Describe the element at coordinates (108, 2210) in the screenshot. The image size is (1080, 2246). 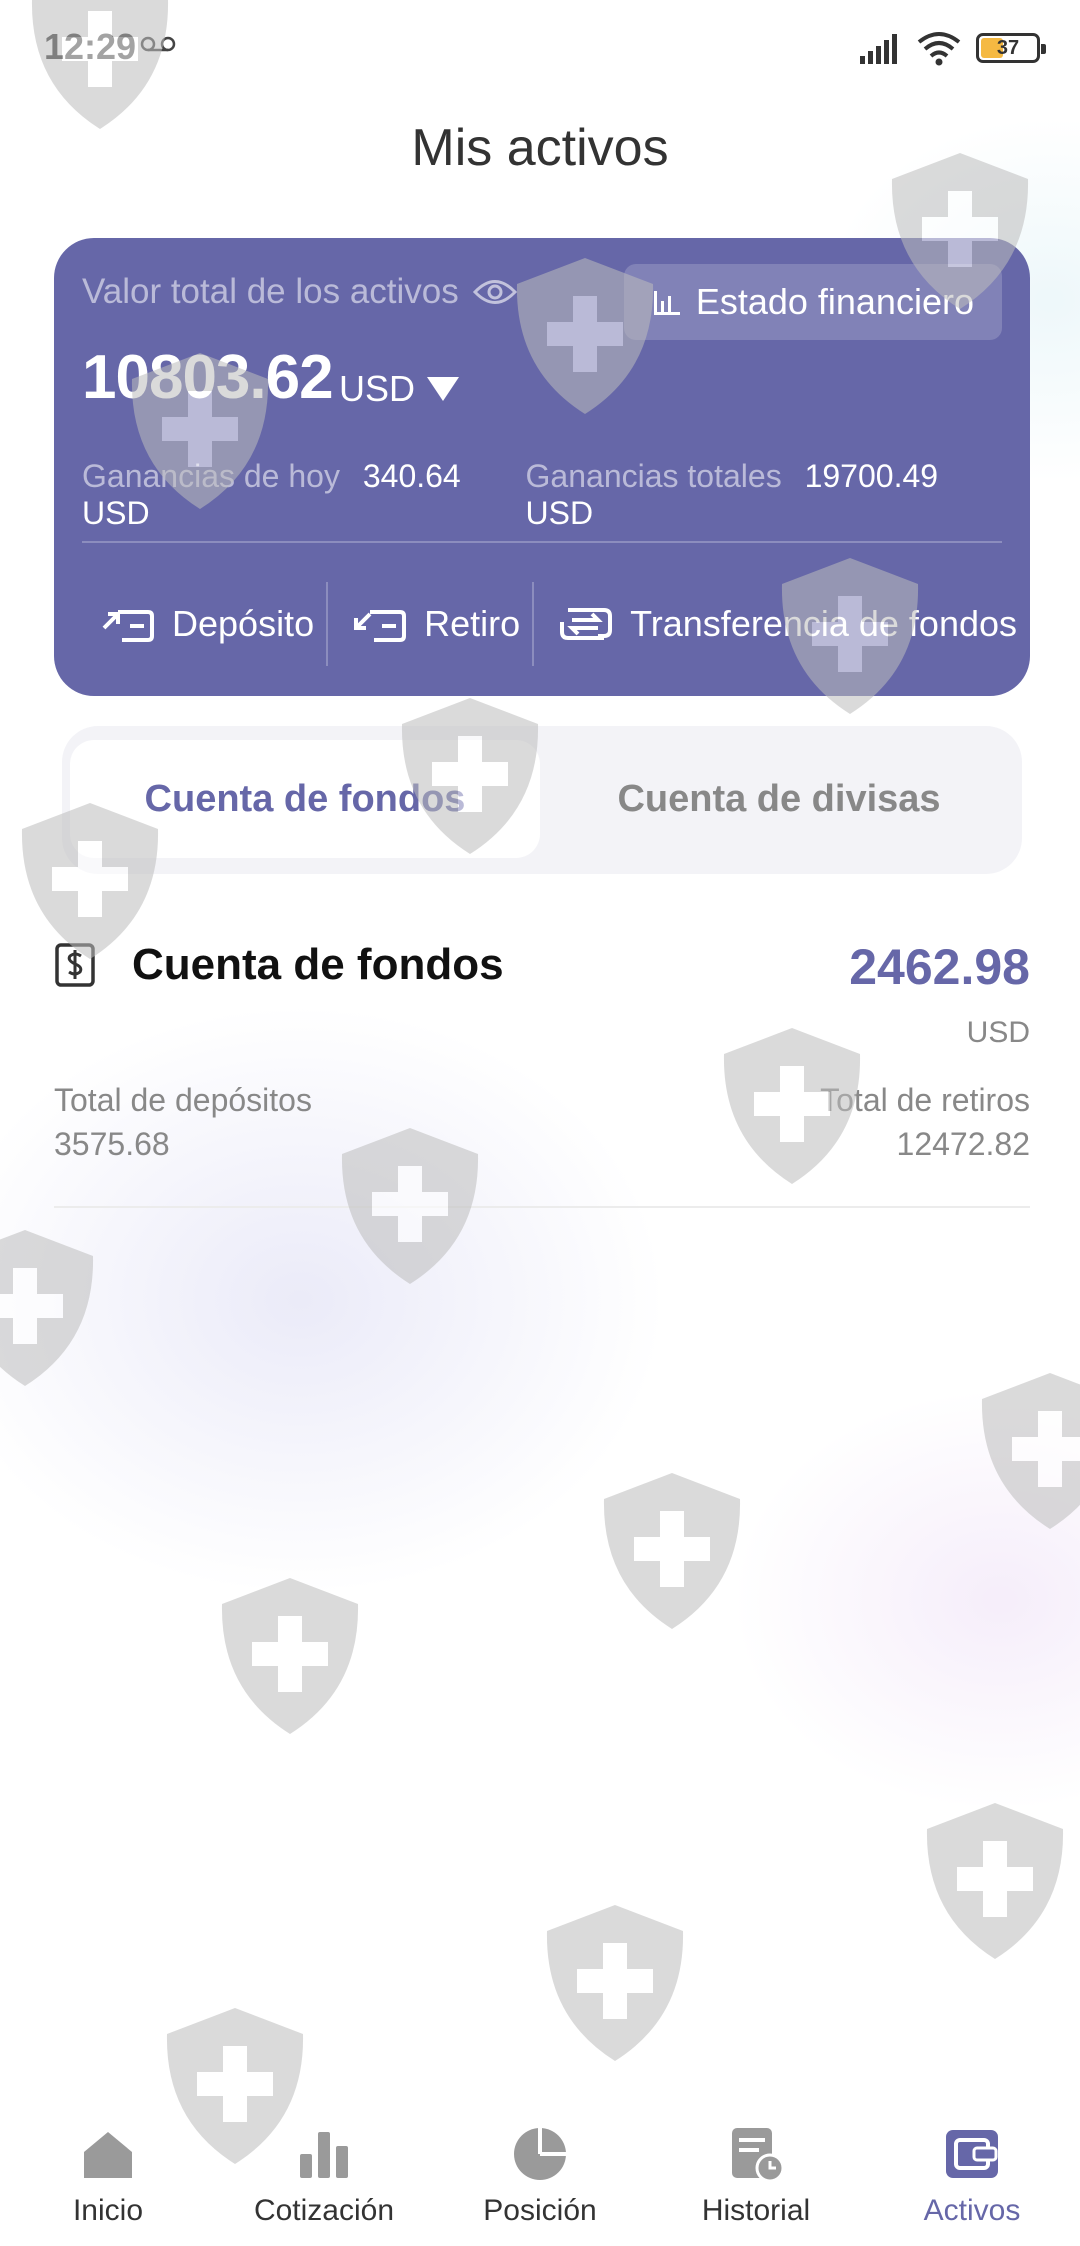
I see `nav-label-inicio: Inicio` at that location.